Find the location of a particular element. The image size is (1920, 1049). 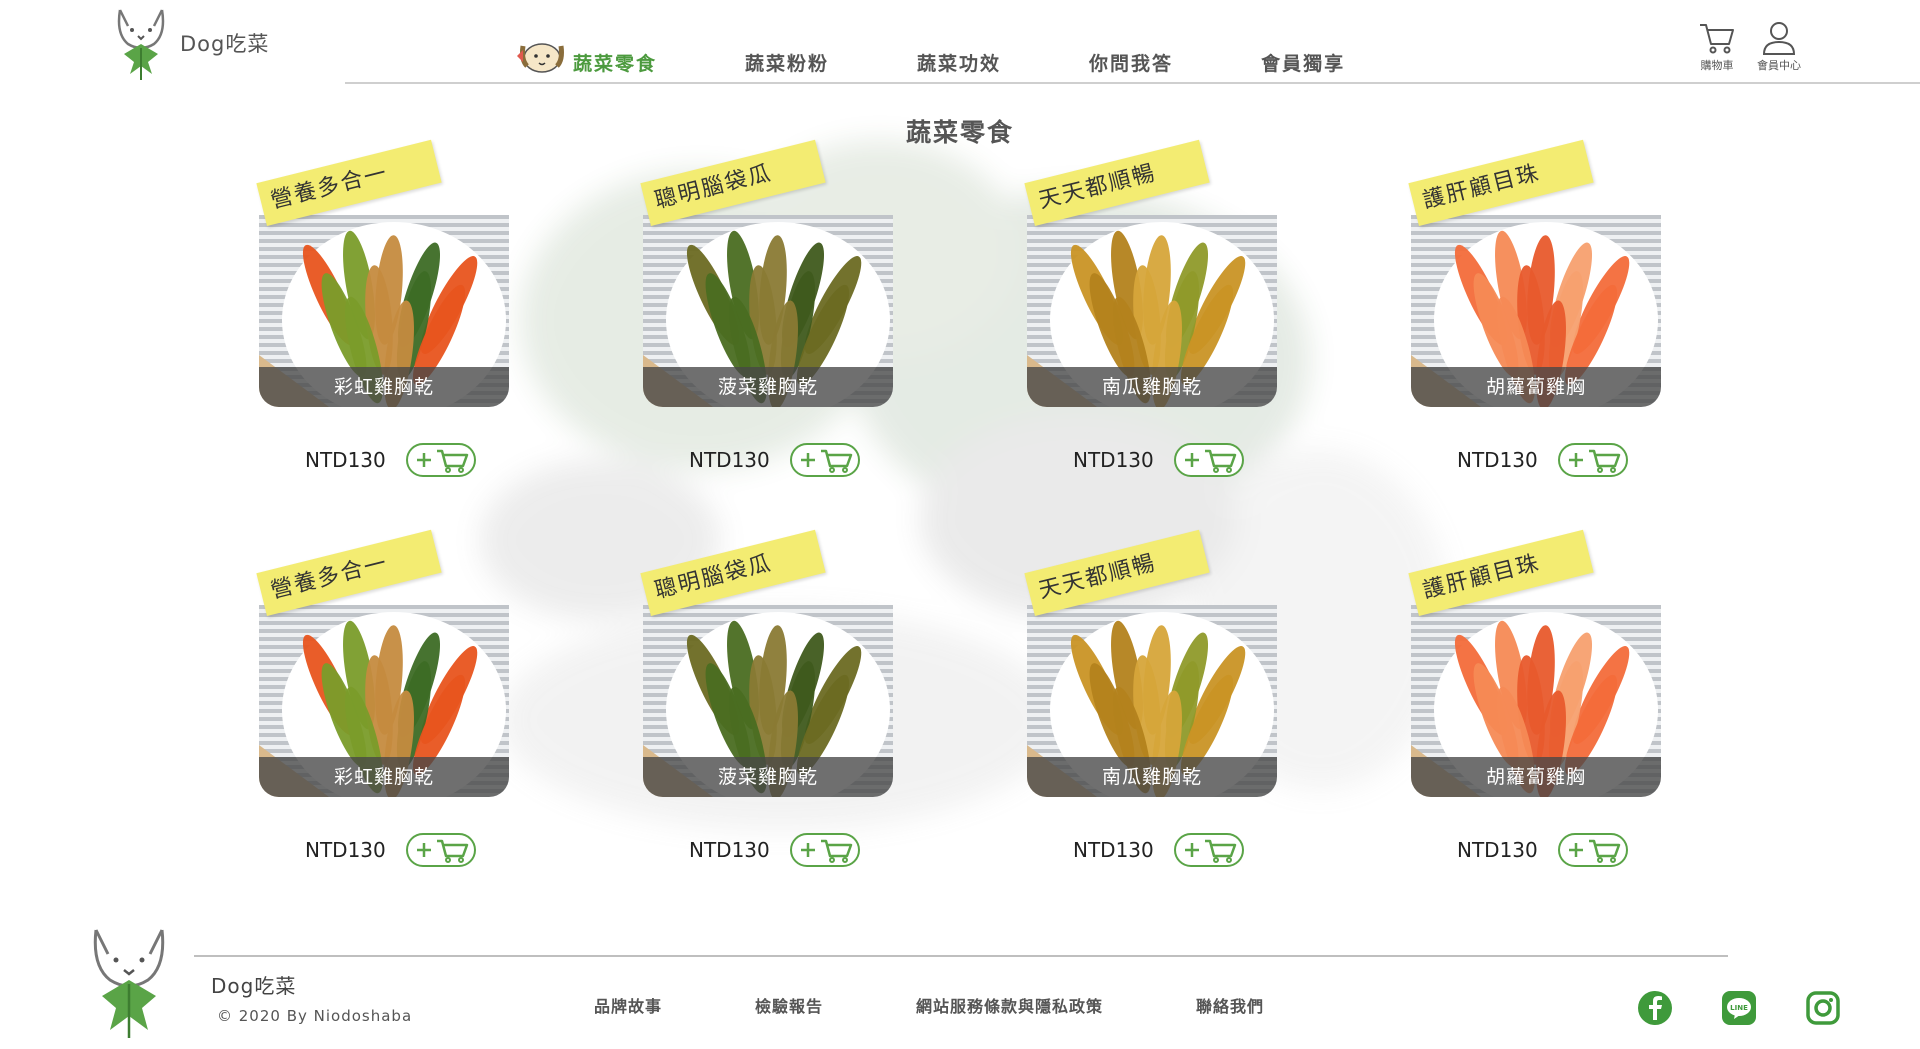

footer-link-terms-privacy: 網站服務條款與隱私政策 is located at coordinates (1009, 1005).